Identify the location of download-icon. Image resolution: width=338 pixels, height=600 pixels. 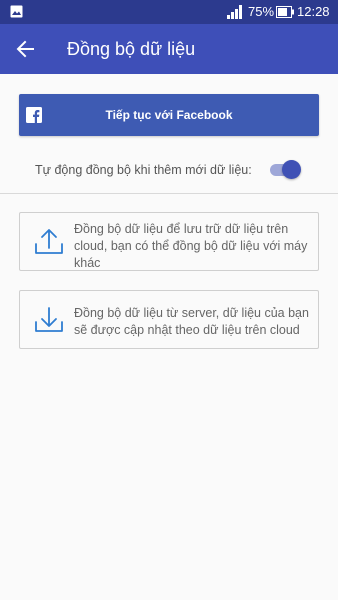
(49, 319).